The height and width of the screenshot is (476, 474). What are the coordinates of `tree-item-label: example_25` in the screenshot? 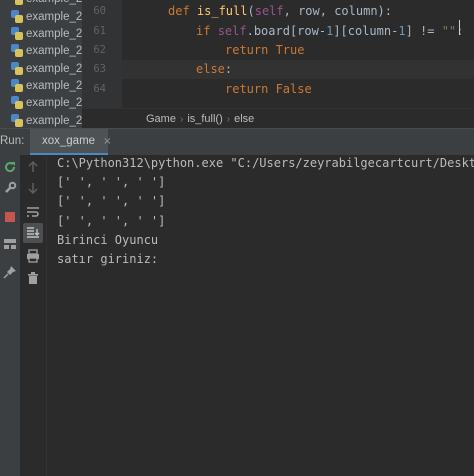 It's located at (54, 85).